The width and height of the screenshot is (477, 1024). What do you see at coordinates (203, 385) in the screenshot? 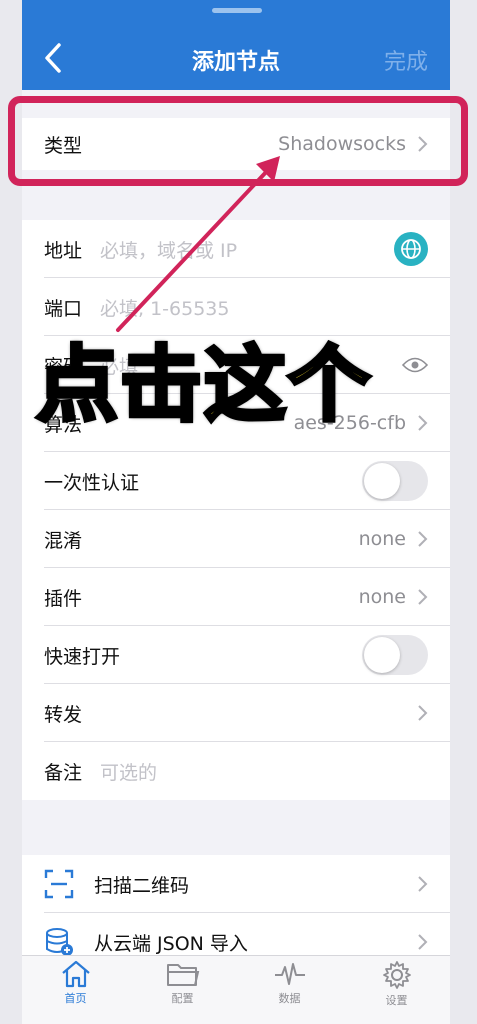
I see `overlay-callout-text: 点击这个` at bounding box center [203, 385].